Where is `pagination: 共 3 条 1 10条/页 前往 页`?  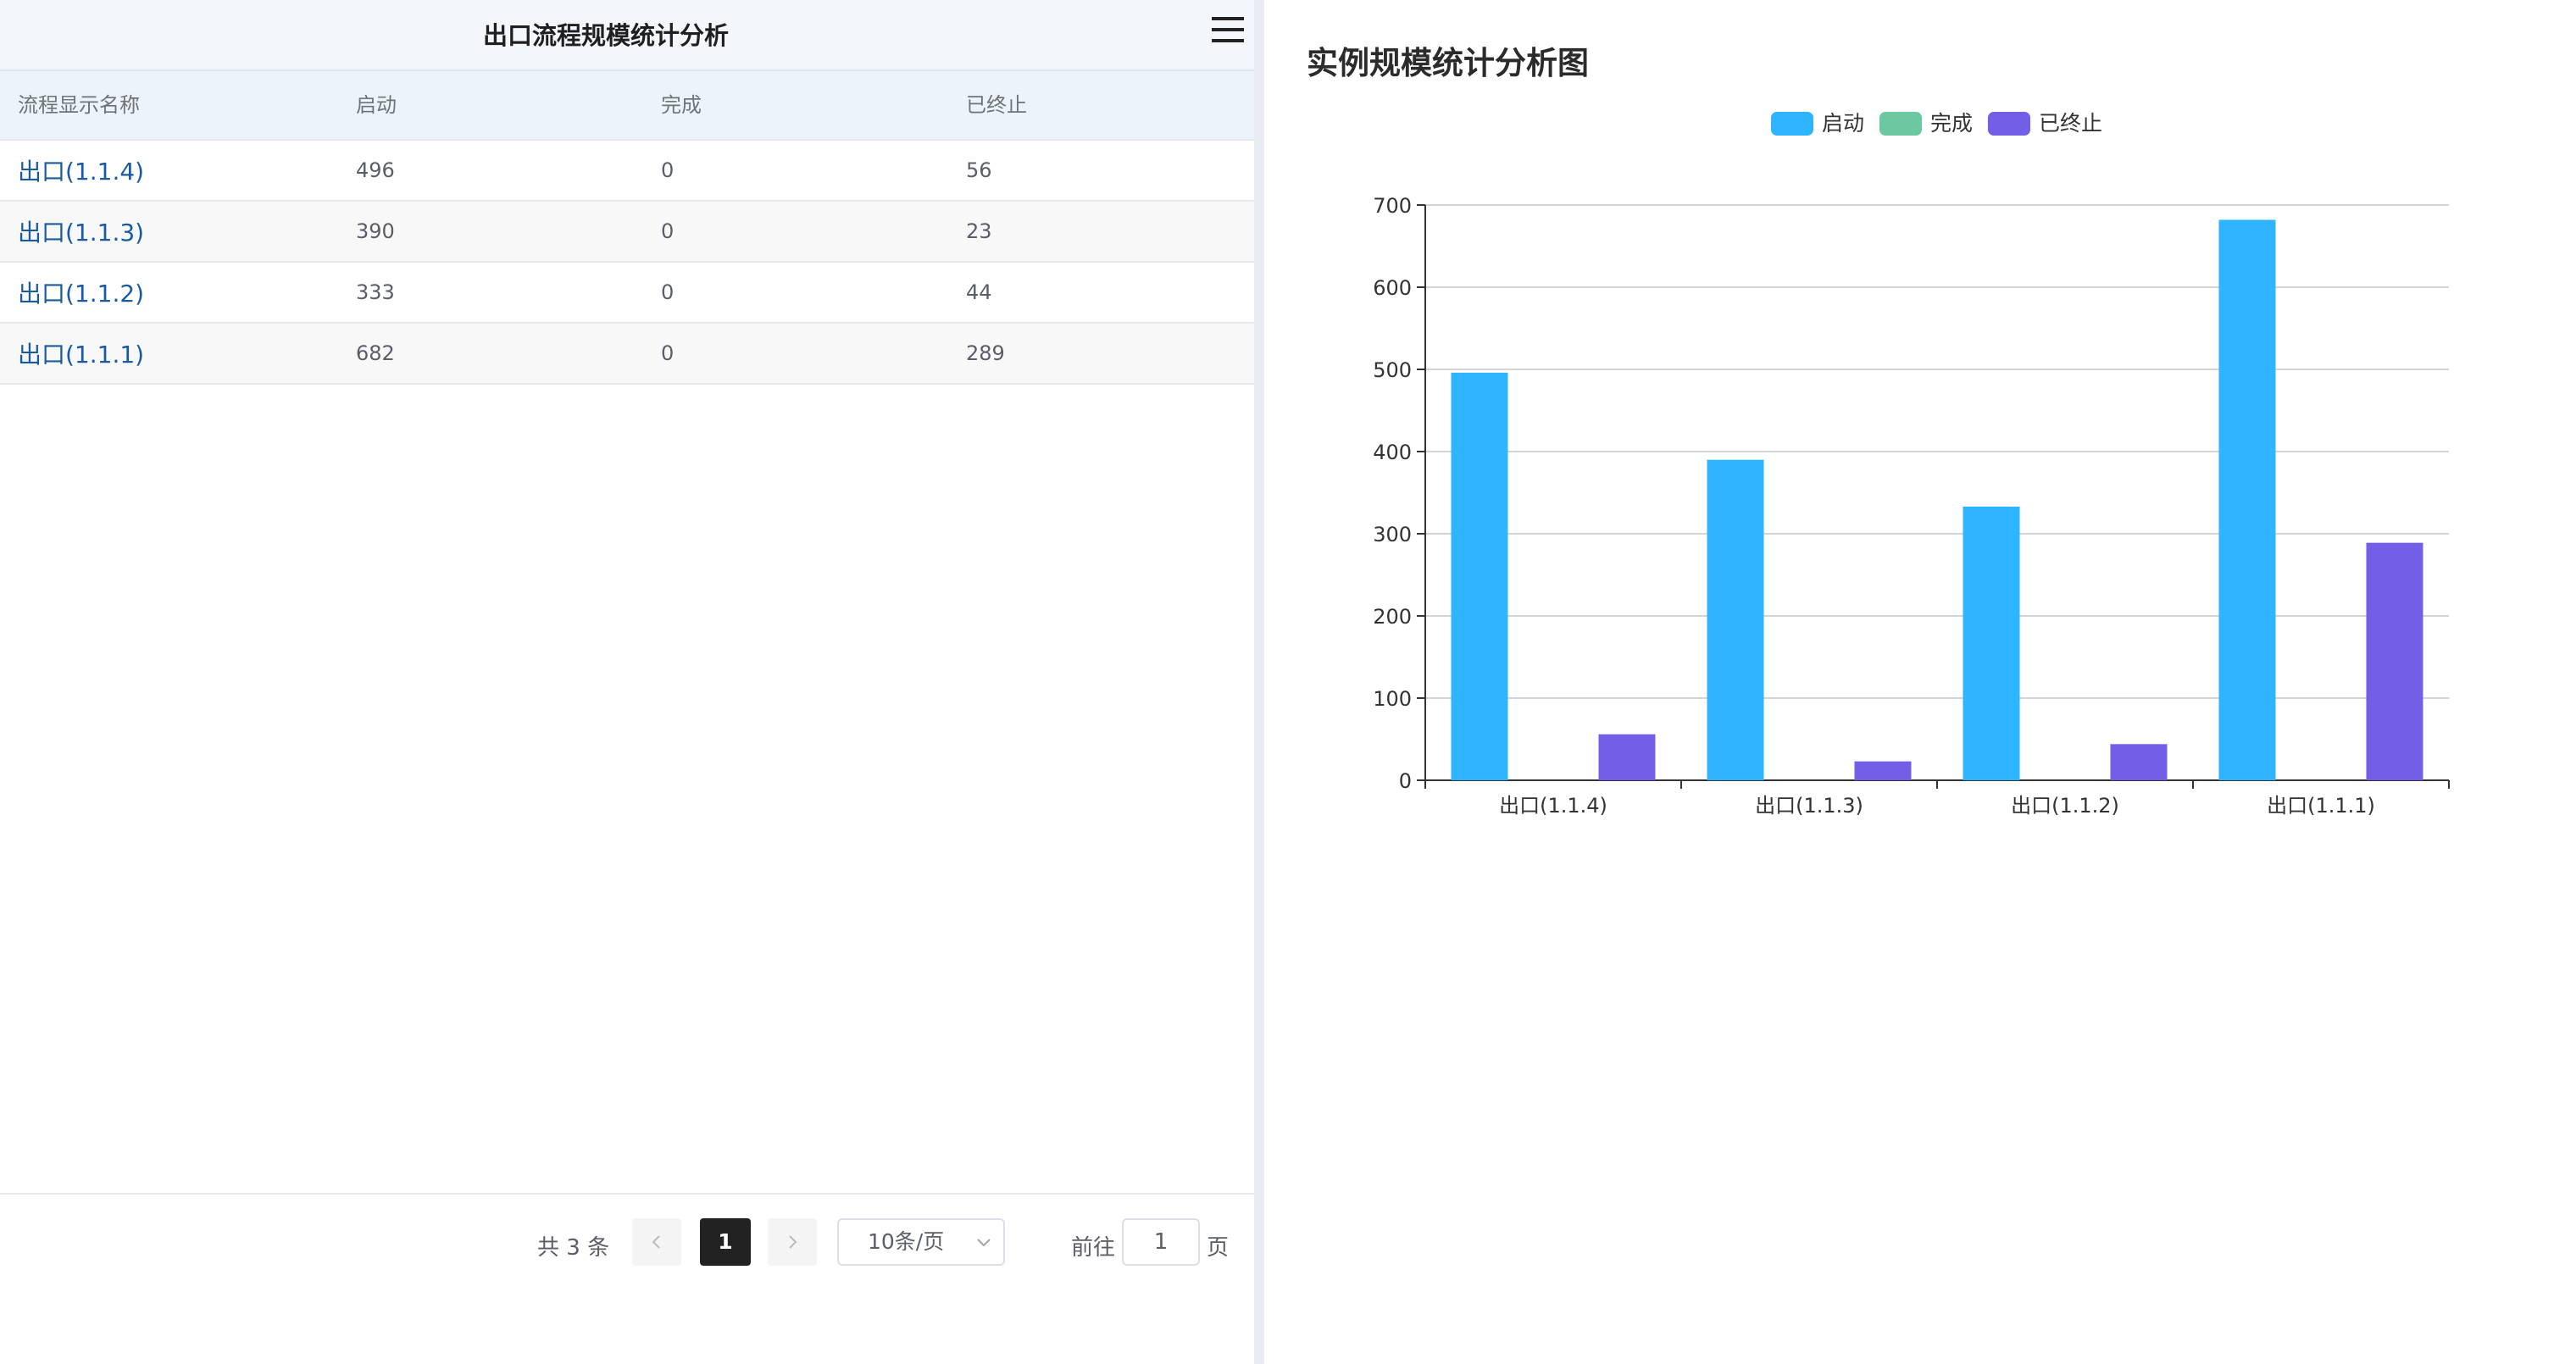 pagination: 共 3 条 1 10条/页 前往 页 is located at coordinates (627, 1244).